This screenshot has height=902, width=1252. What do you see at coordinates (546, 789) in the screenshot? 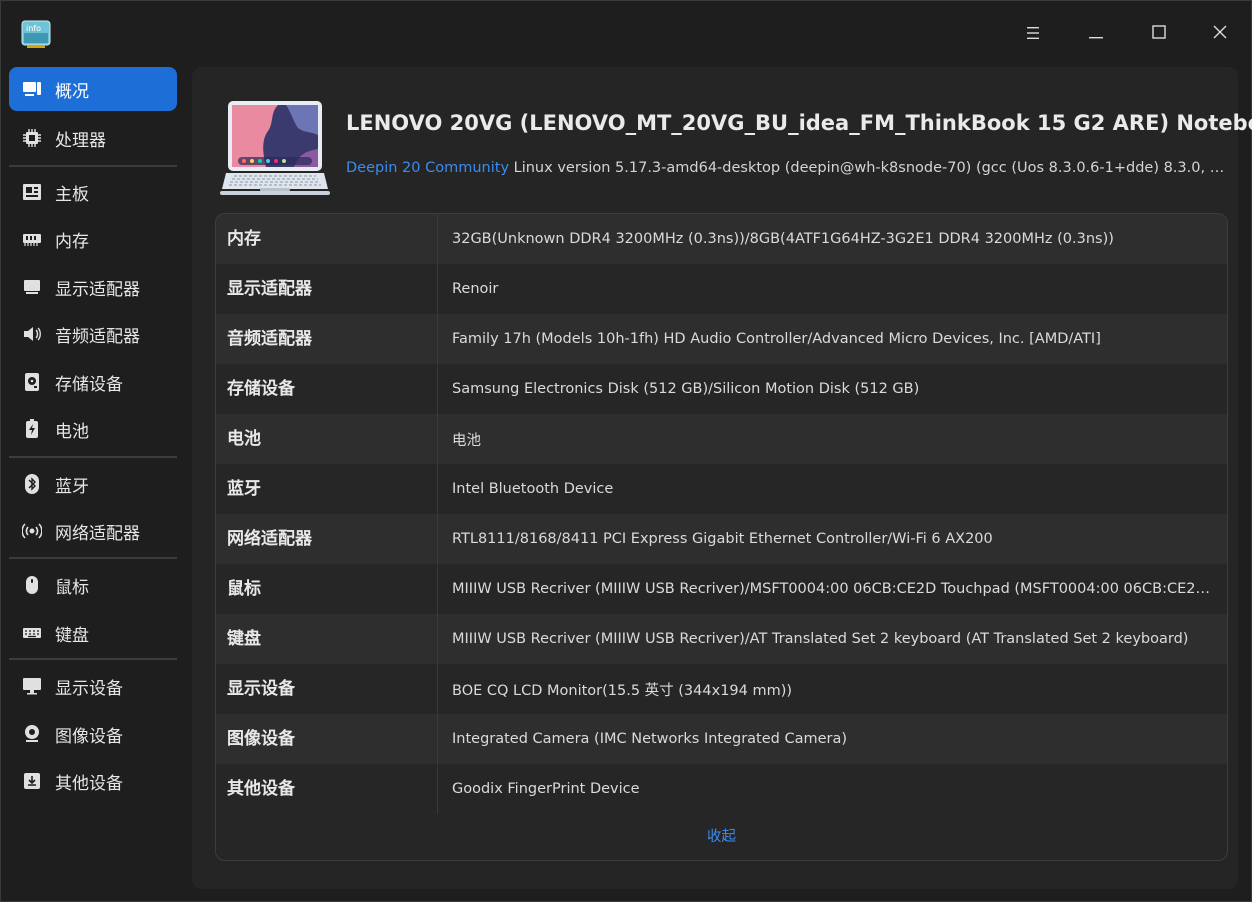
I see `row-value: Goodix FingerPrint Device` at bounding box center [546, 789].